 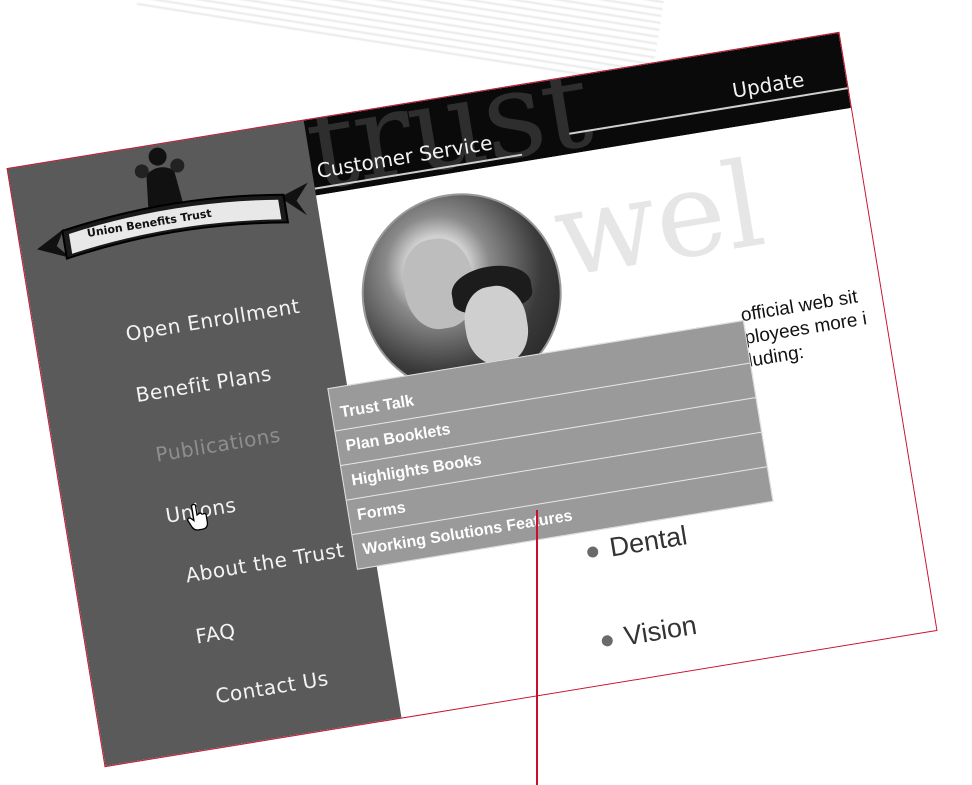 What do you see at coordinates (381, 511) in the screenshot?
I see `menu-item-label: Forms` at bounding box center [381, 511].